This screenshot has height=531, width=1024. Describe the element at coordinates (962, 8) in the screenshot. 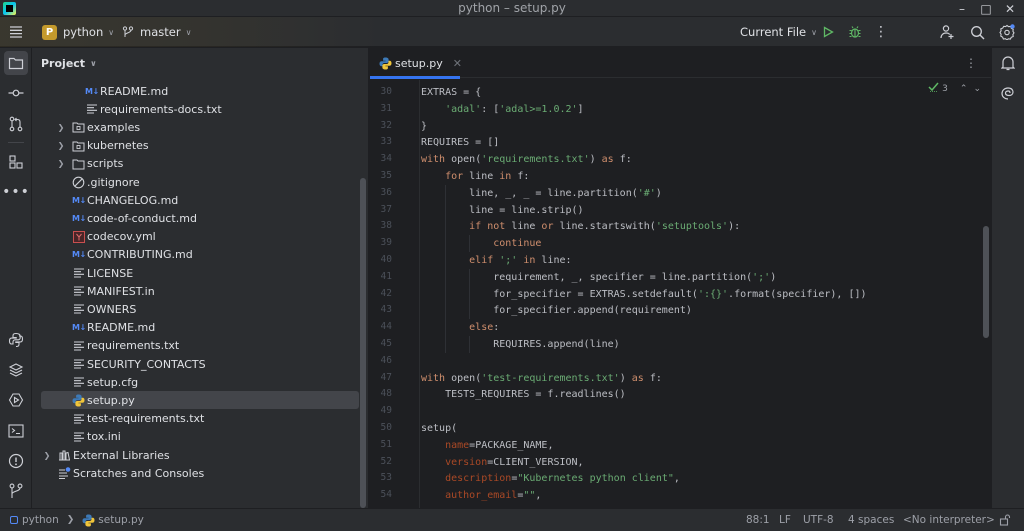

I see `minimize-icon: –` at that location.